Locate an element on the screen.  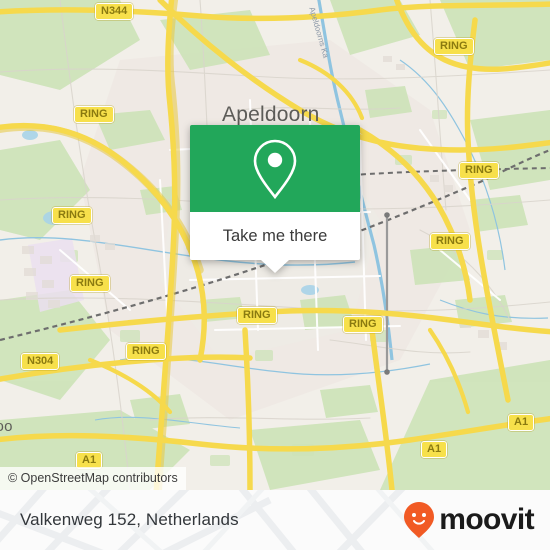
footer-address: Valkenweg 152, Netherlands is located at coordinates (129, 519).